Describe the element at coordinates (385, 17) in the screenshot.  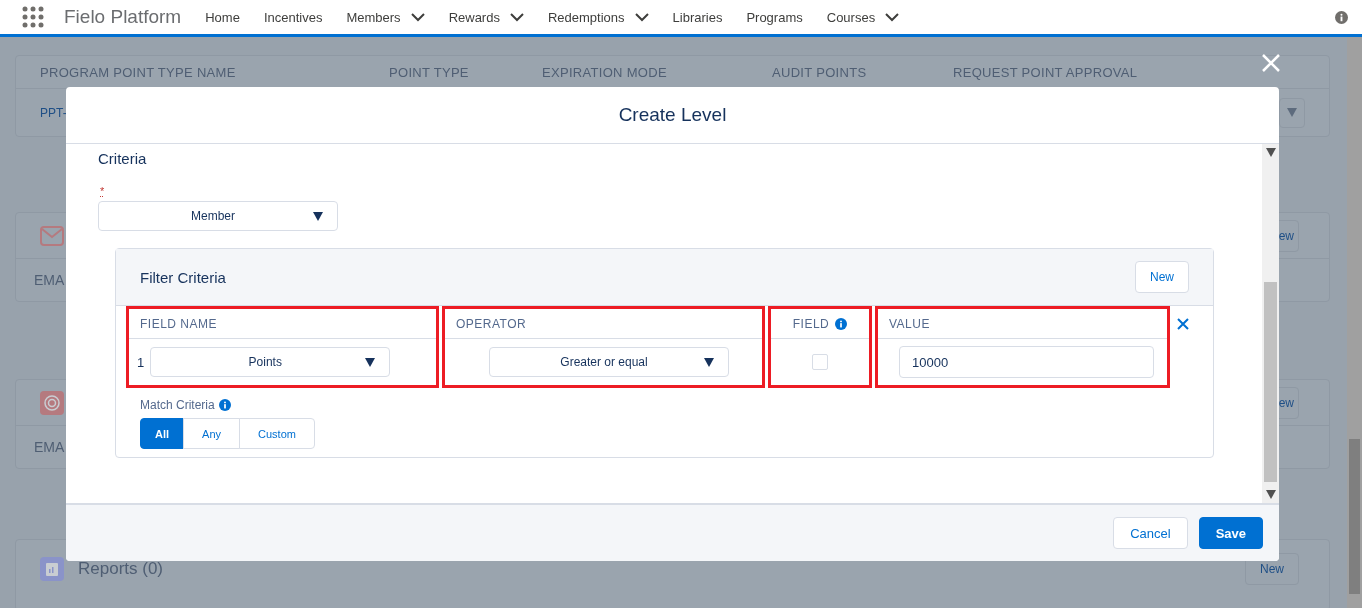
I see `nav-tab: Members` at that location.